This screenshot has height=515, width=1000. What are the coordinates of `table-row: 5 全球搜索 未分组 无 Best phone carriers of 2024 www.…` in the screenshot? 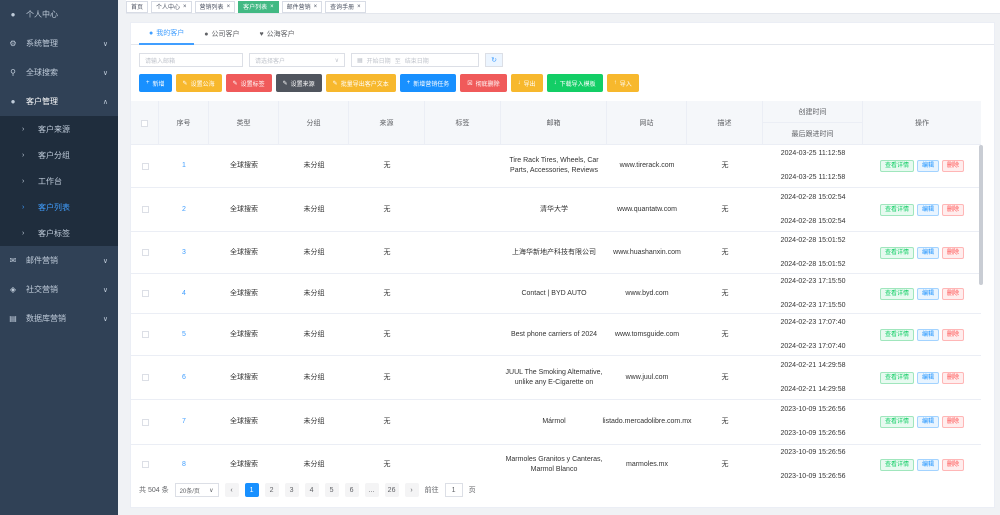 It's located at (556, 335).